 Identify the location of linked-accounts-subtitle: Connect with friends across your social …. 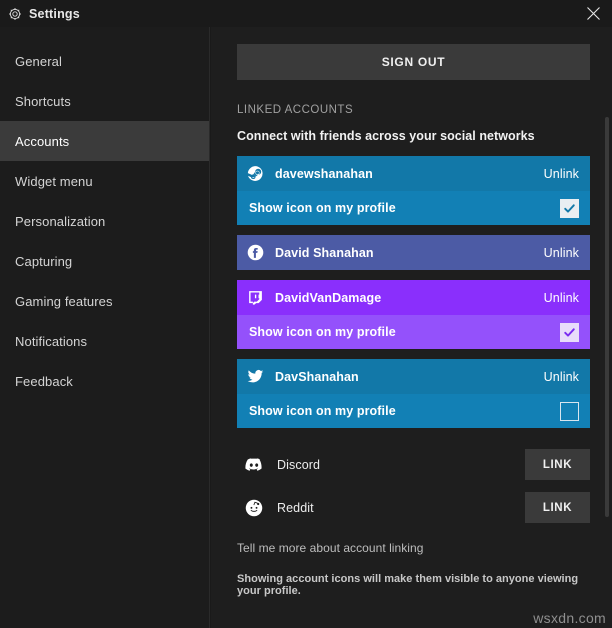
(386, 136).